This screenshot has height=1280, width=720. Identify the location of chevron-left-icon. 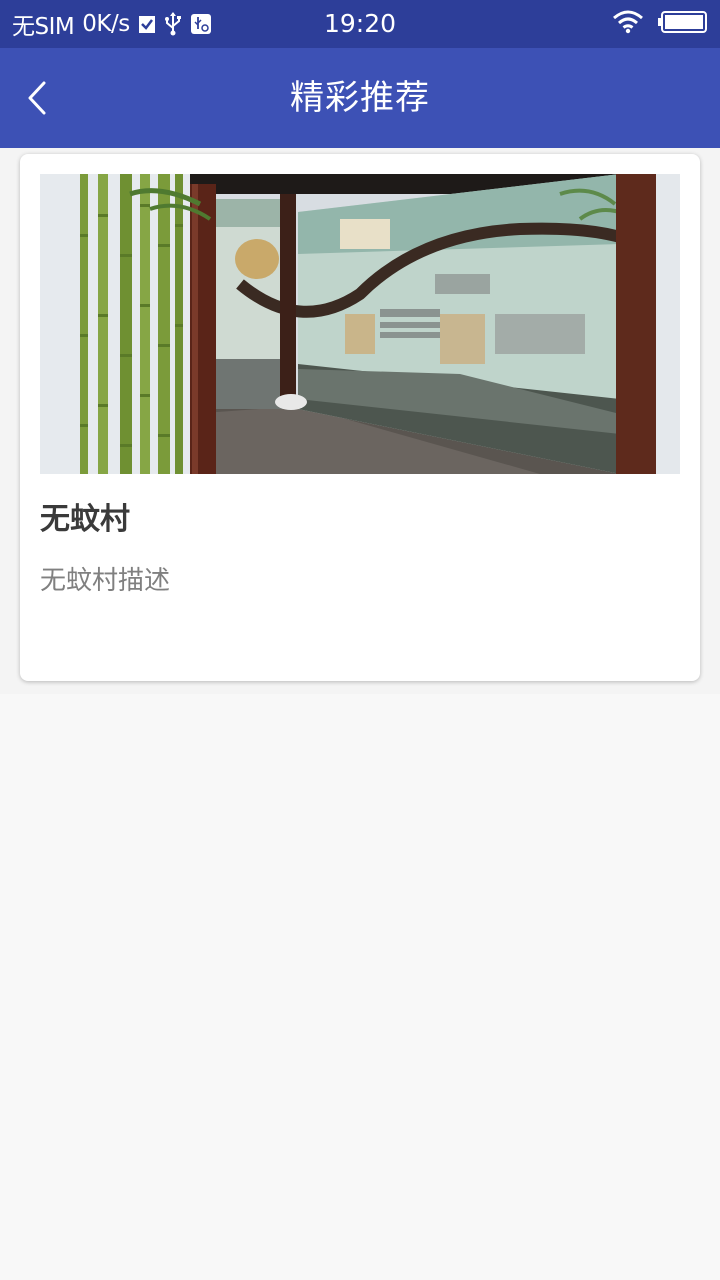
(37, 98).